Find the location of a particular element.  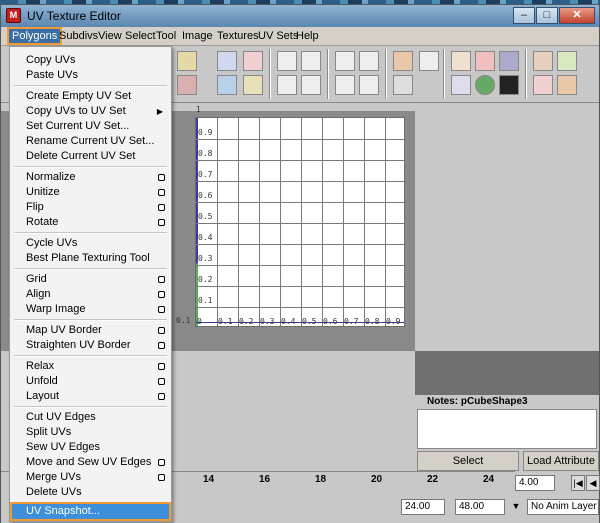

maximize-button: □ is located at coordinates (547, 15).